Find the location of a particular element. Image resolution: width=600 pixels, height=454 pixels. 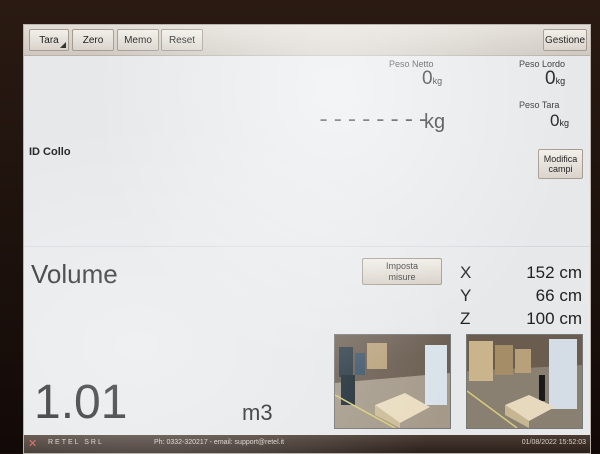

zero-button-label: Zero is located at coordinates (93, 40).